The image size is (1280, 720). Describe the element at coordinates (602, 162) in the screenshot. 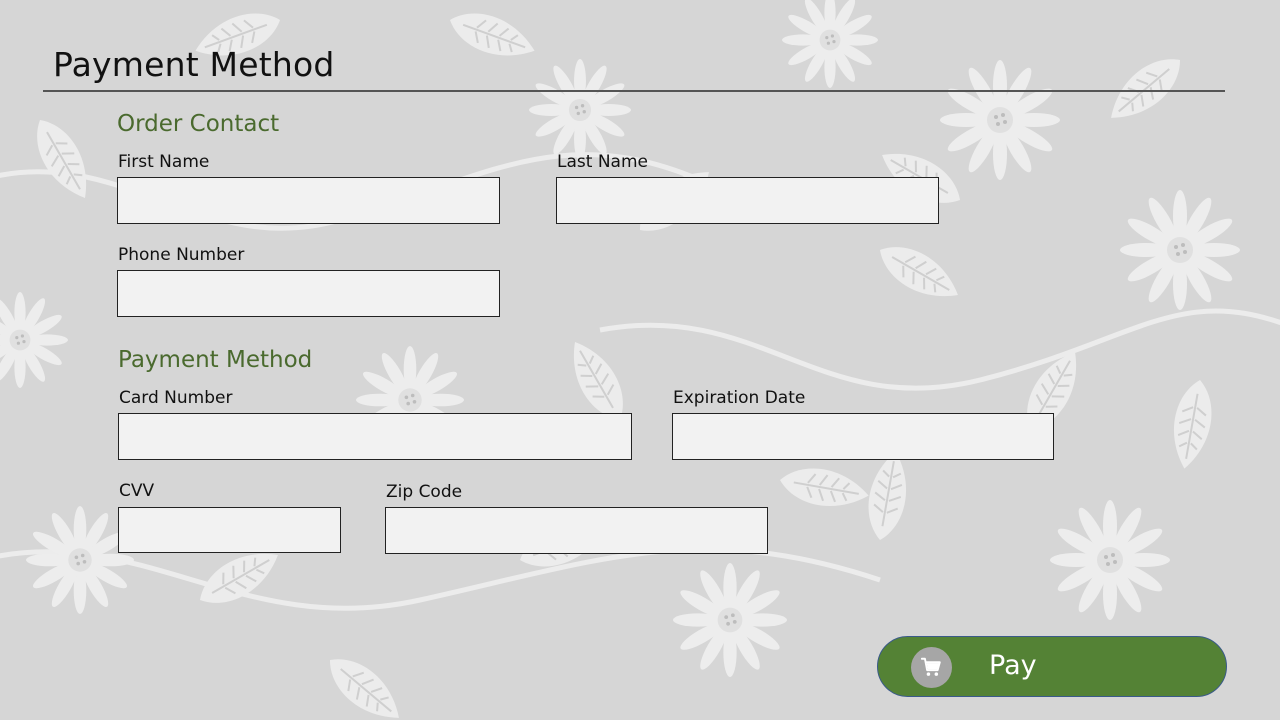

I see `last-name-label: Last Name` at that location.